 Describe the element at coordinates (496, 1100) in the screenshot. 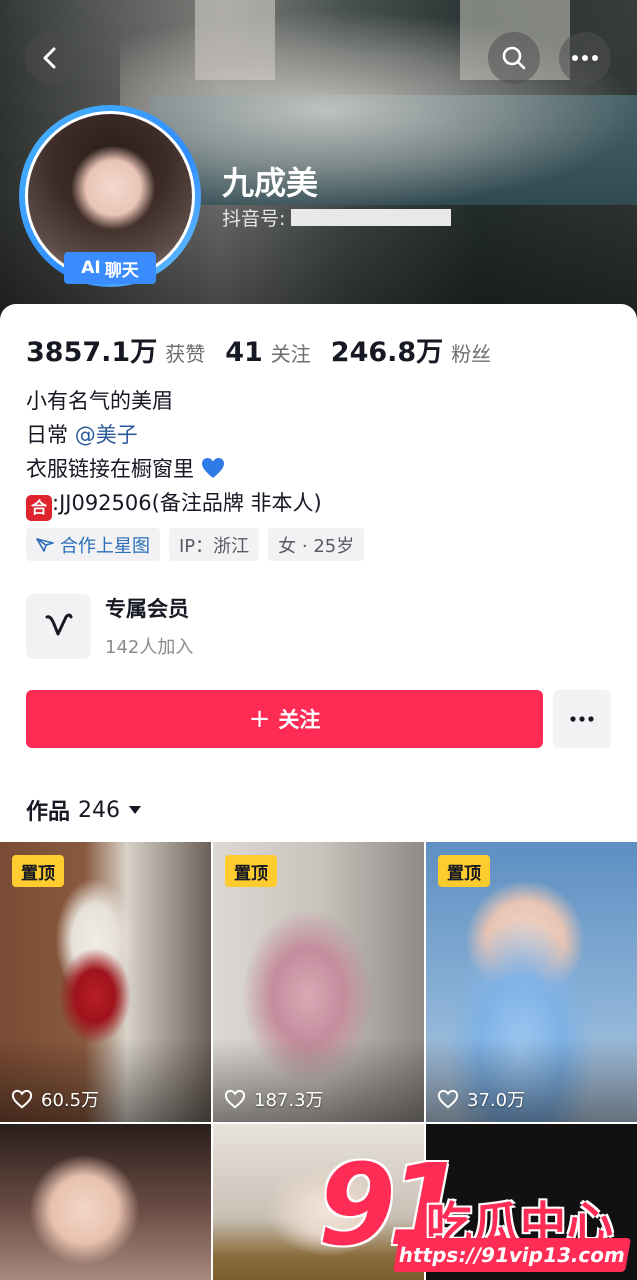

I see `likes-count: 37.0万` at that location.